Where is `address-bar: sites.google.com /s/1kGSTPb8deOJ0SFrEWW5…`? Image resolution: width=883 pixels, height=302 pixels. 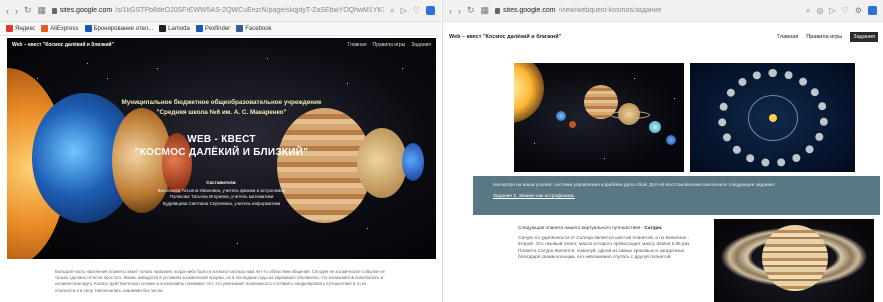 address-bar: sites.google.com /s/1kGSTPb8deOJ0SFrEWW5… is located at coordinates (218, 10).